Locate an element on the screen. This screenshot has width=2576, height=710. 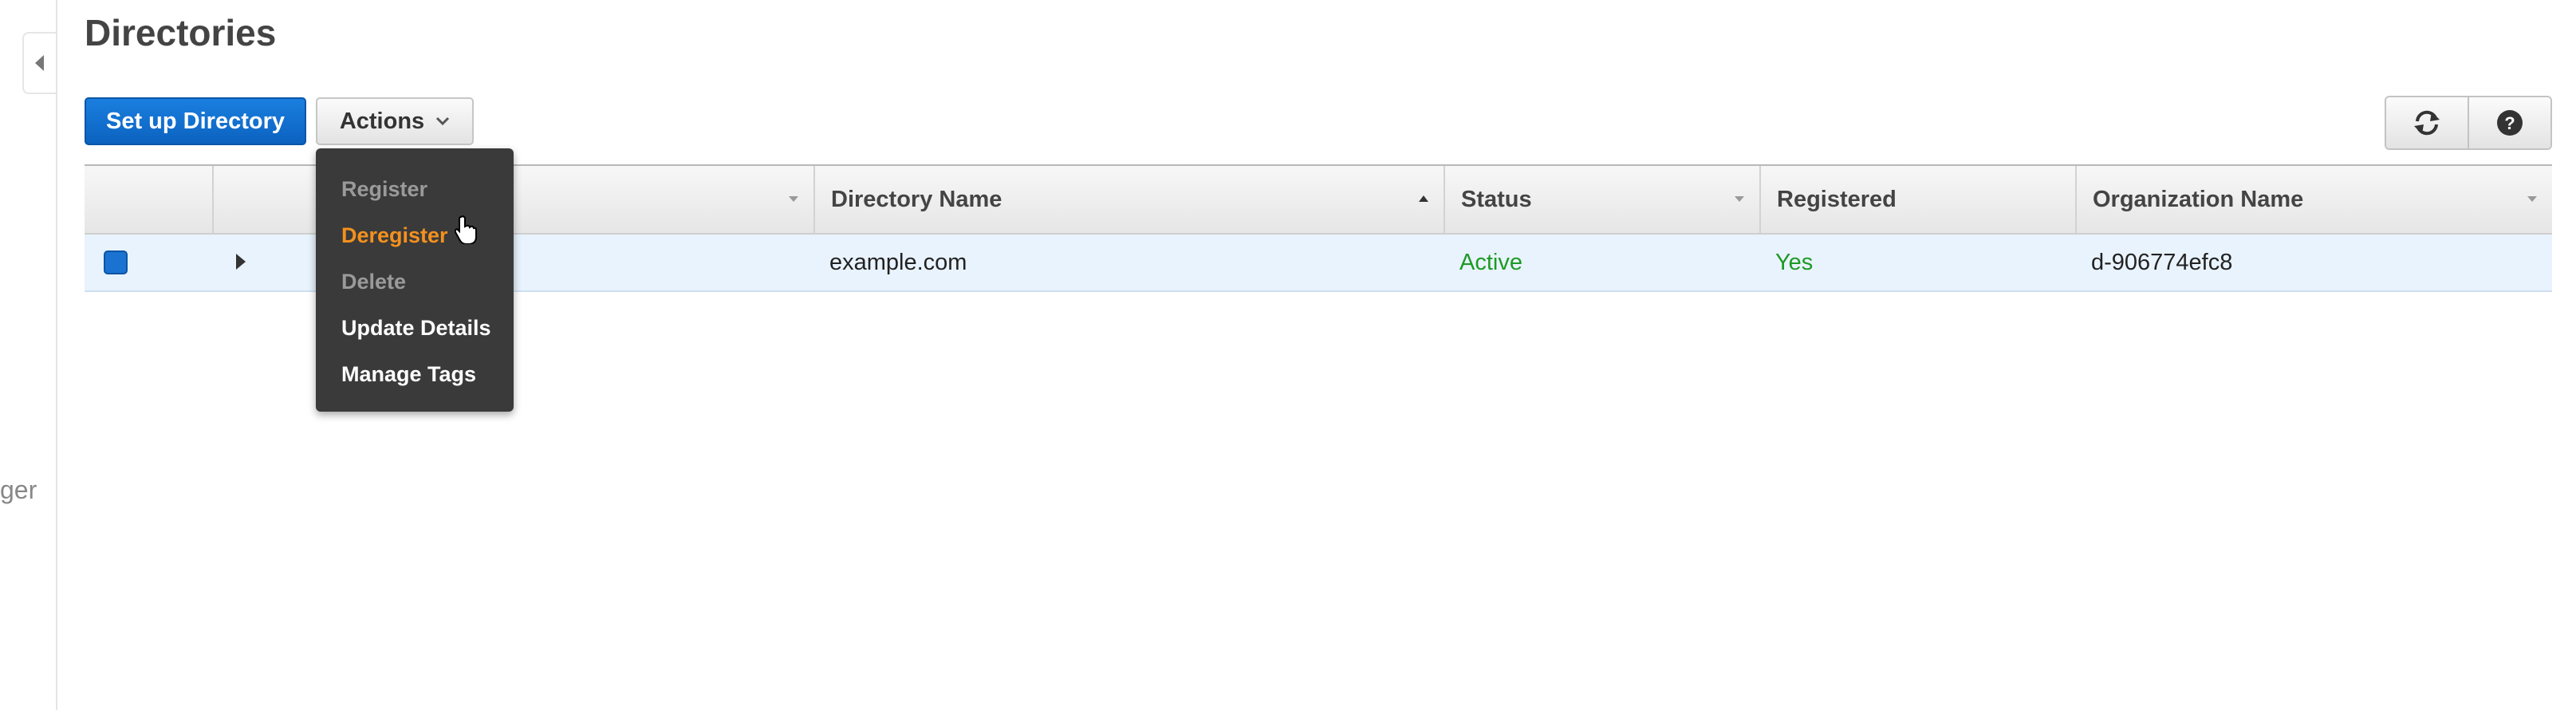
sidebar-truncated-label: ger is located at coordinates (20, 490).